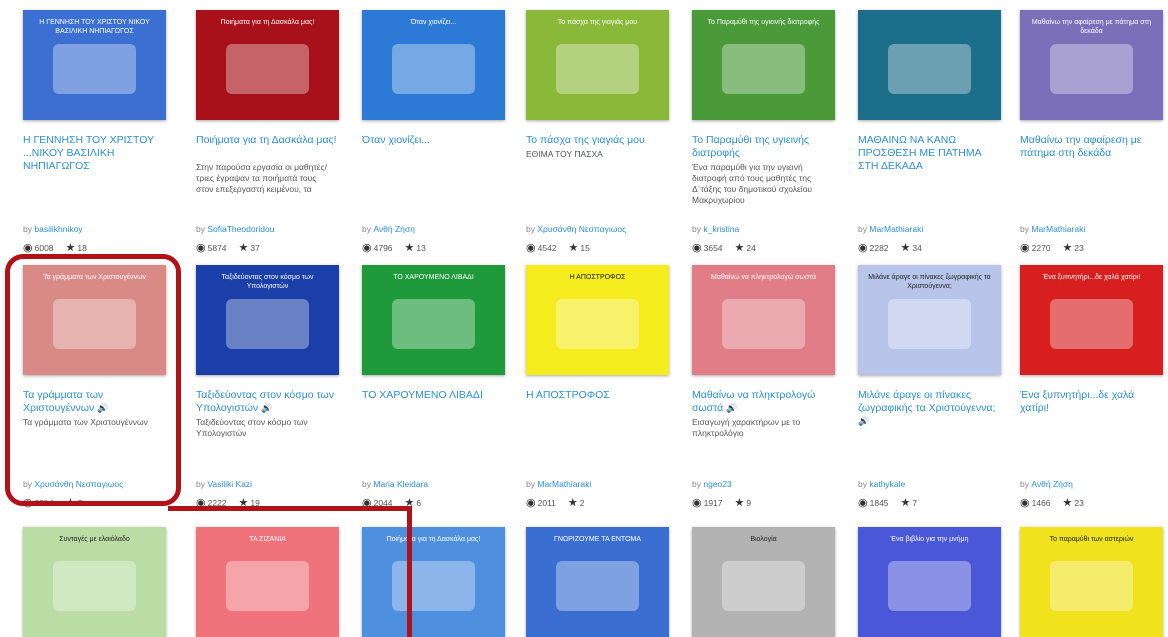 The image size is (1168, 637). I want to click on book-card: Ποιήματα για τη Δασκάλα μας!, so click(433, 582).